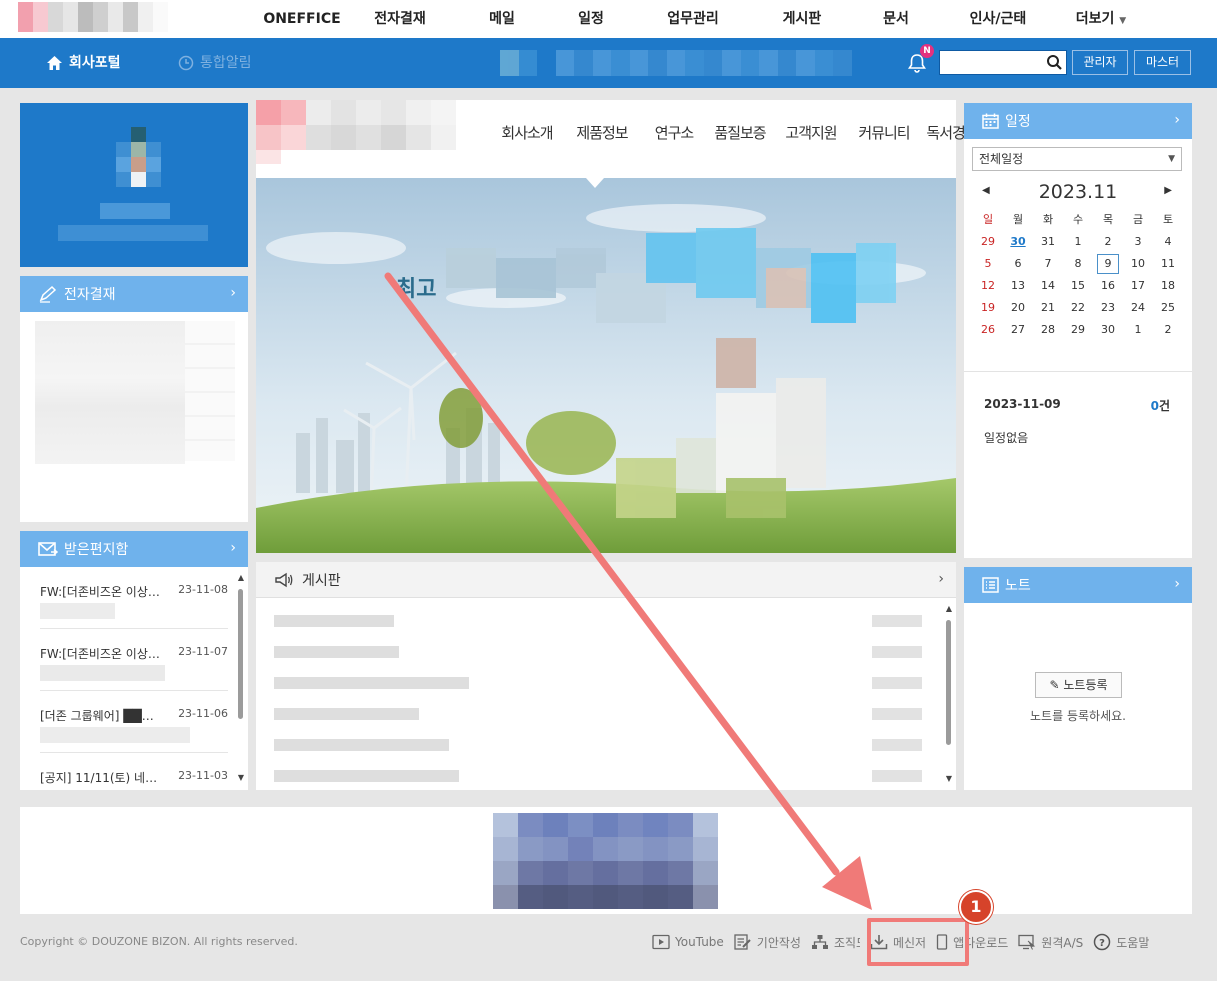 This screenshot has height=981, width=1217. I want to click on banner-ad, so click(606, 860).